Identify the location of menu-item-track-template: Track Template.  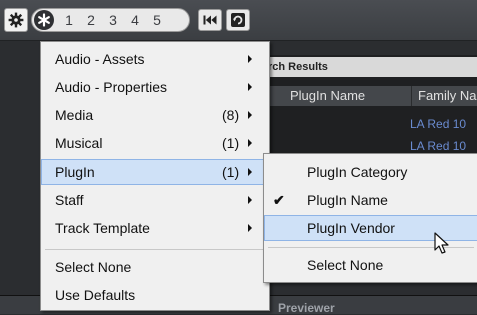
(155, 228).